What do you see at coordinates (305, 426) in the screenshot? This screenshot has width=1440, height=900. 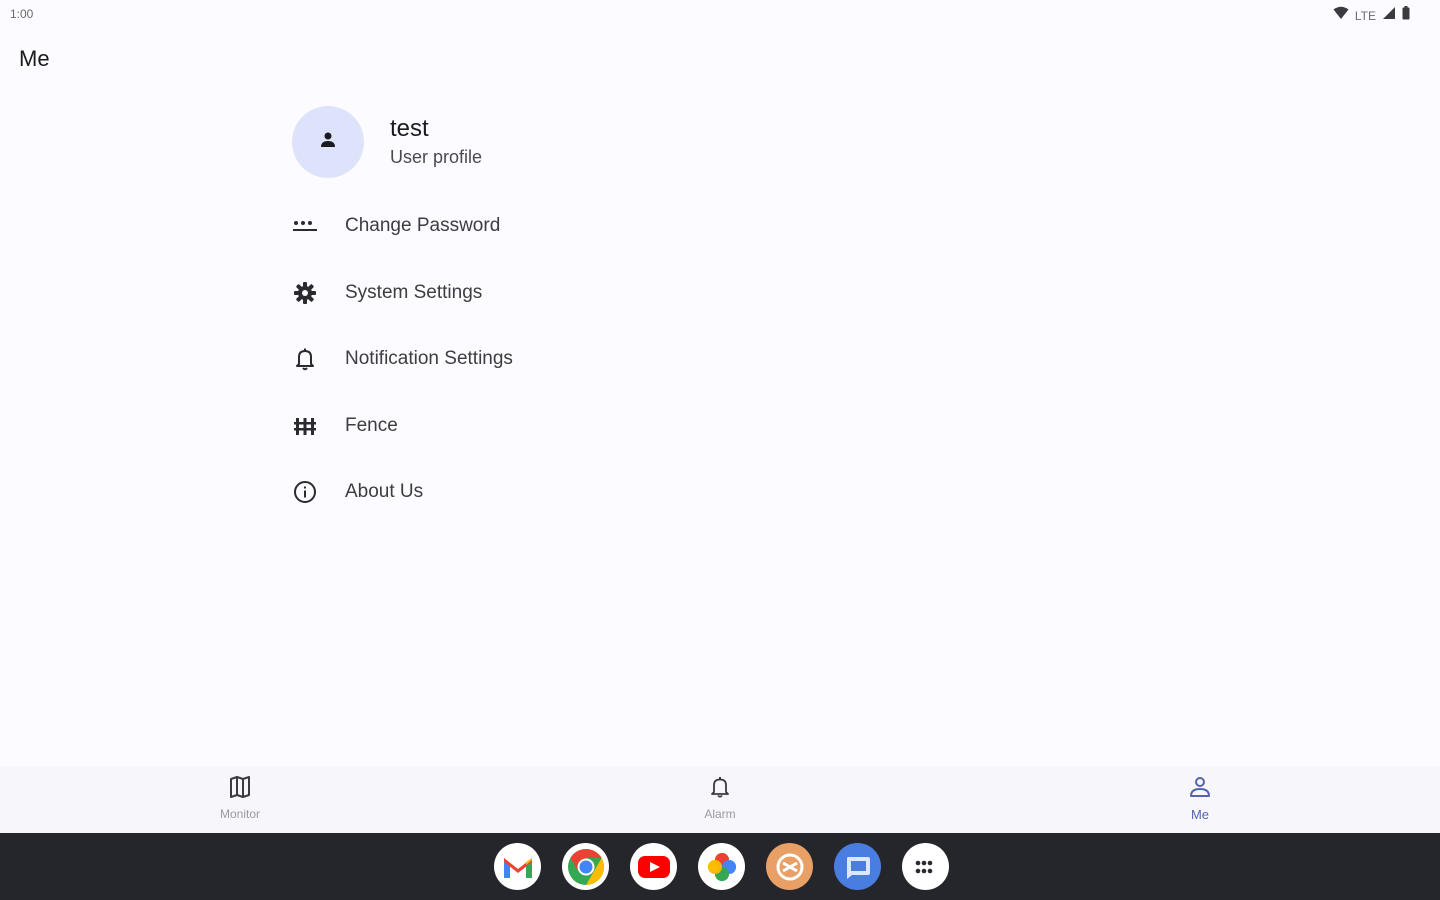 I see `fence-icon` at bounding box center [305, 426].